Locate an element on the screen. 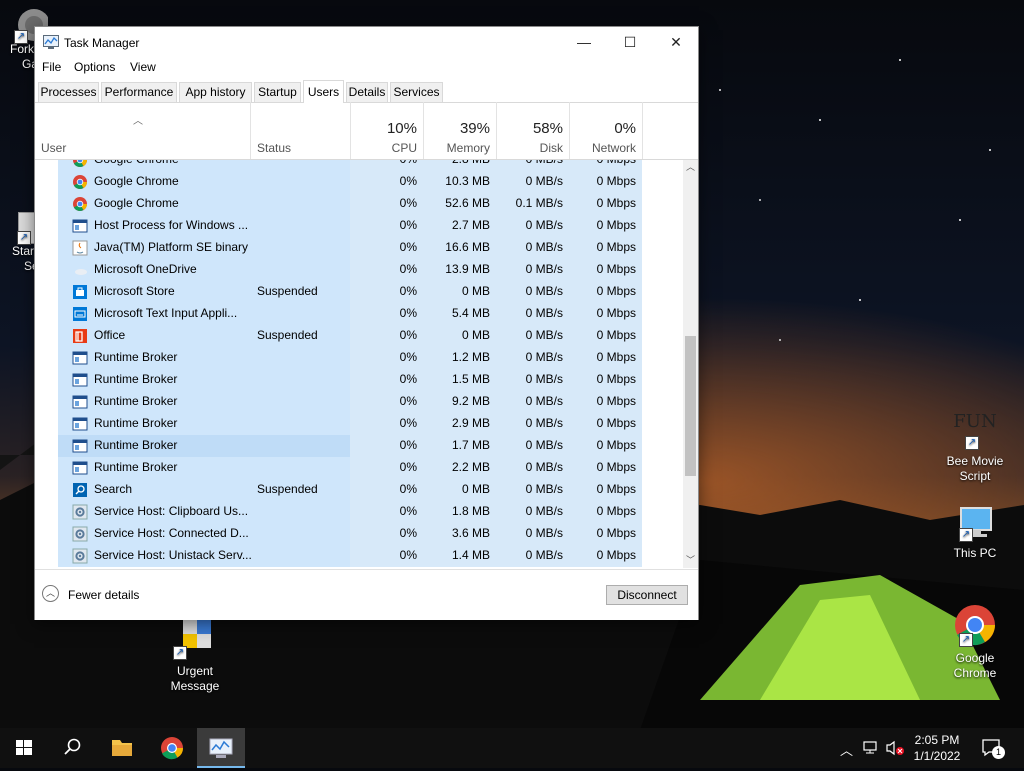 This screenshot has width=1024, height=771. scroll-down-icon: ﹀ is located at coordinates (690, 560).